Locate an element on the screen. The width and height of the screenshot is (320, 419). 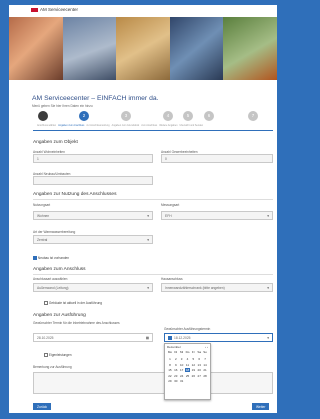
page-title: AM Serviceecenter – EINFACH immer da. is located at coordinates (95, 98).